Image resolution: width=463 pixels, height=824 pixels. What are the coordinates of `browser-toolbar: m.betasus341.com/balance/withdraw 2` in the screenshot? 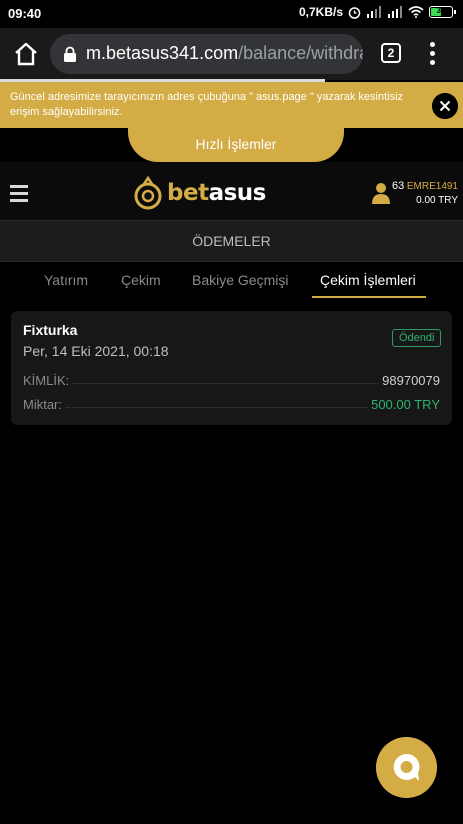 It's located at (231, 54).